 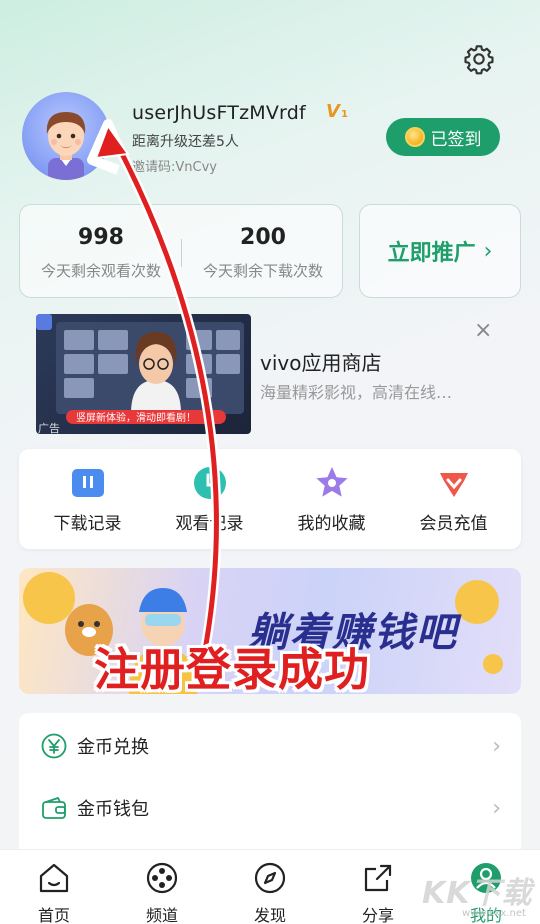 What do you see at coordinates (87, 524) in the screenshot?
I see `download-record-label: 下载记录` at bounding box center [87, 524].